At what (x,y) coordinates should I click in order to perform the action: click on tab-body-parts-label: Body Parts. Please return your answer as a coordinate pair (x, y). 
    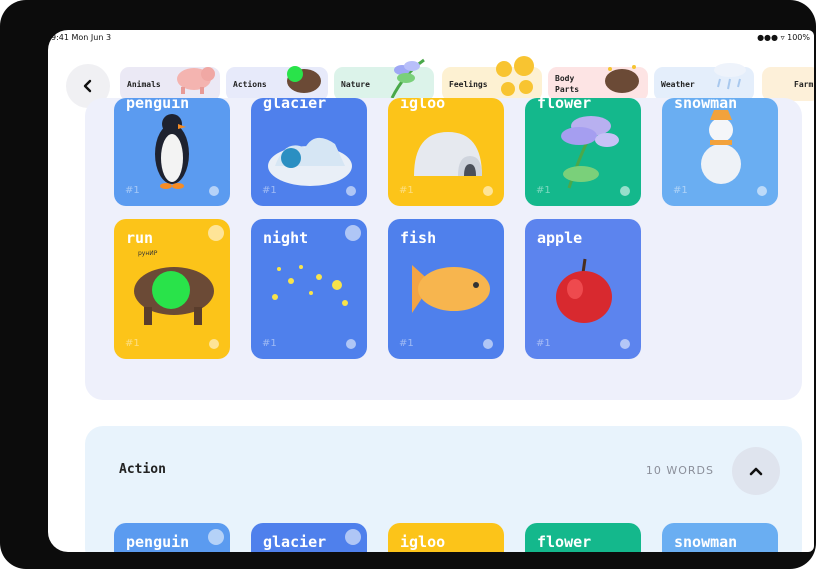
    Looking at the image, I should click on (567, 84).